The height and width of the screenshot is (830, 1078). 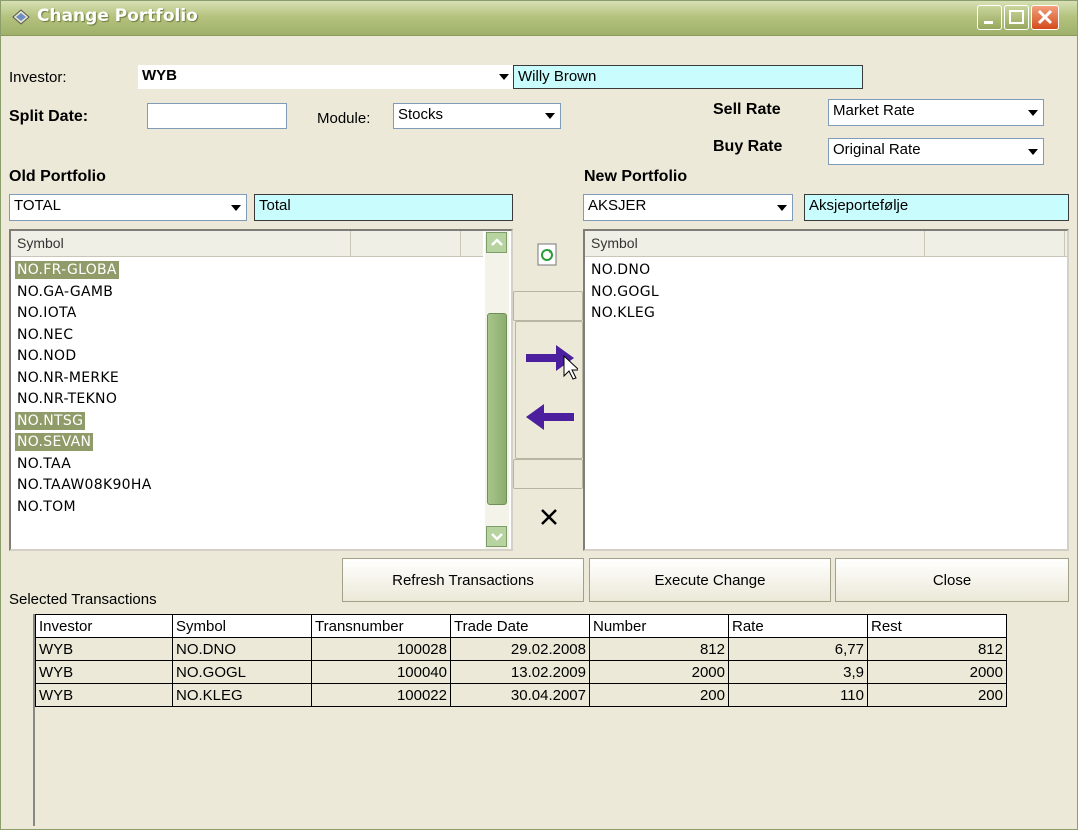 I want to click on move-right-button, so click(x=551, y=358).